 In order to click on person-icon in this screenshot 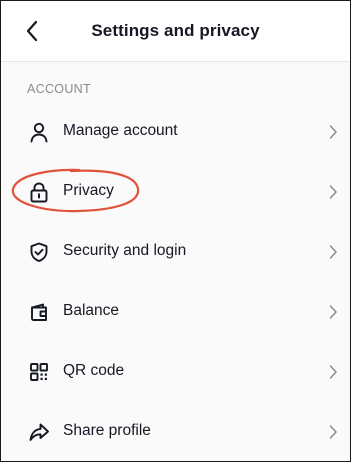, I will do `click(39, 132)`.